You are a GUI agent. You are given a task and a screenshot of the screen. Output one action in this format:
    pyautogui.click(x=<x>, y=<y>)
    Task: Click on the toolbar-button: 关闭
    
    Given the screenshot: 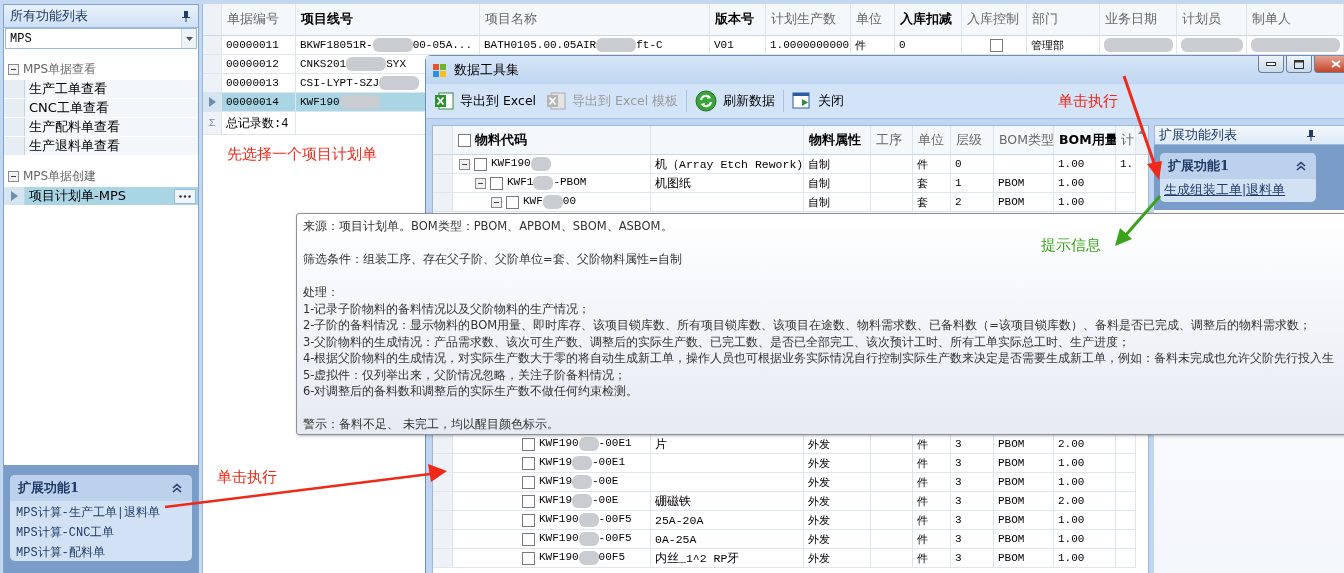 What is the action you would take?
    pyautogui.click(x=818, y=101)
    